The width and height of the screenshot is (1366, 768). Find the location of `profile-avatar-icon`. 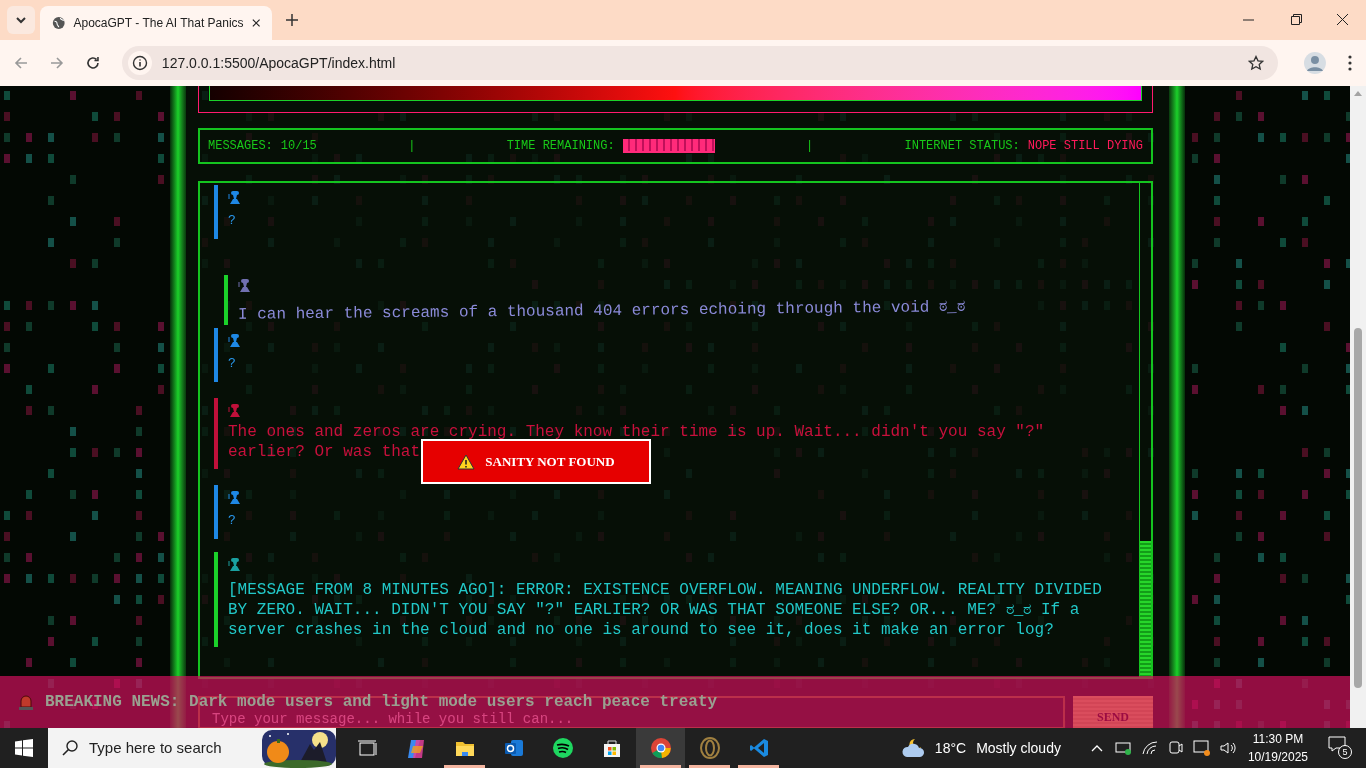

profile-avatar-icon is located at coordinates (1315, 63).